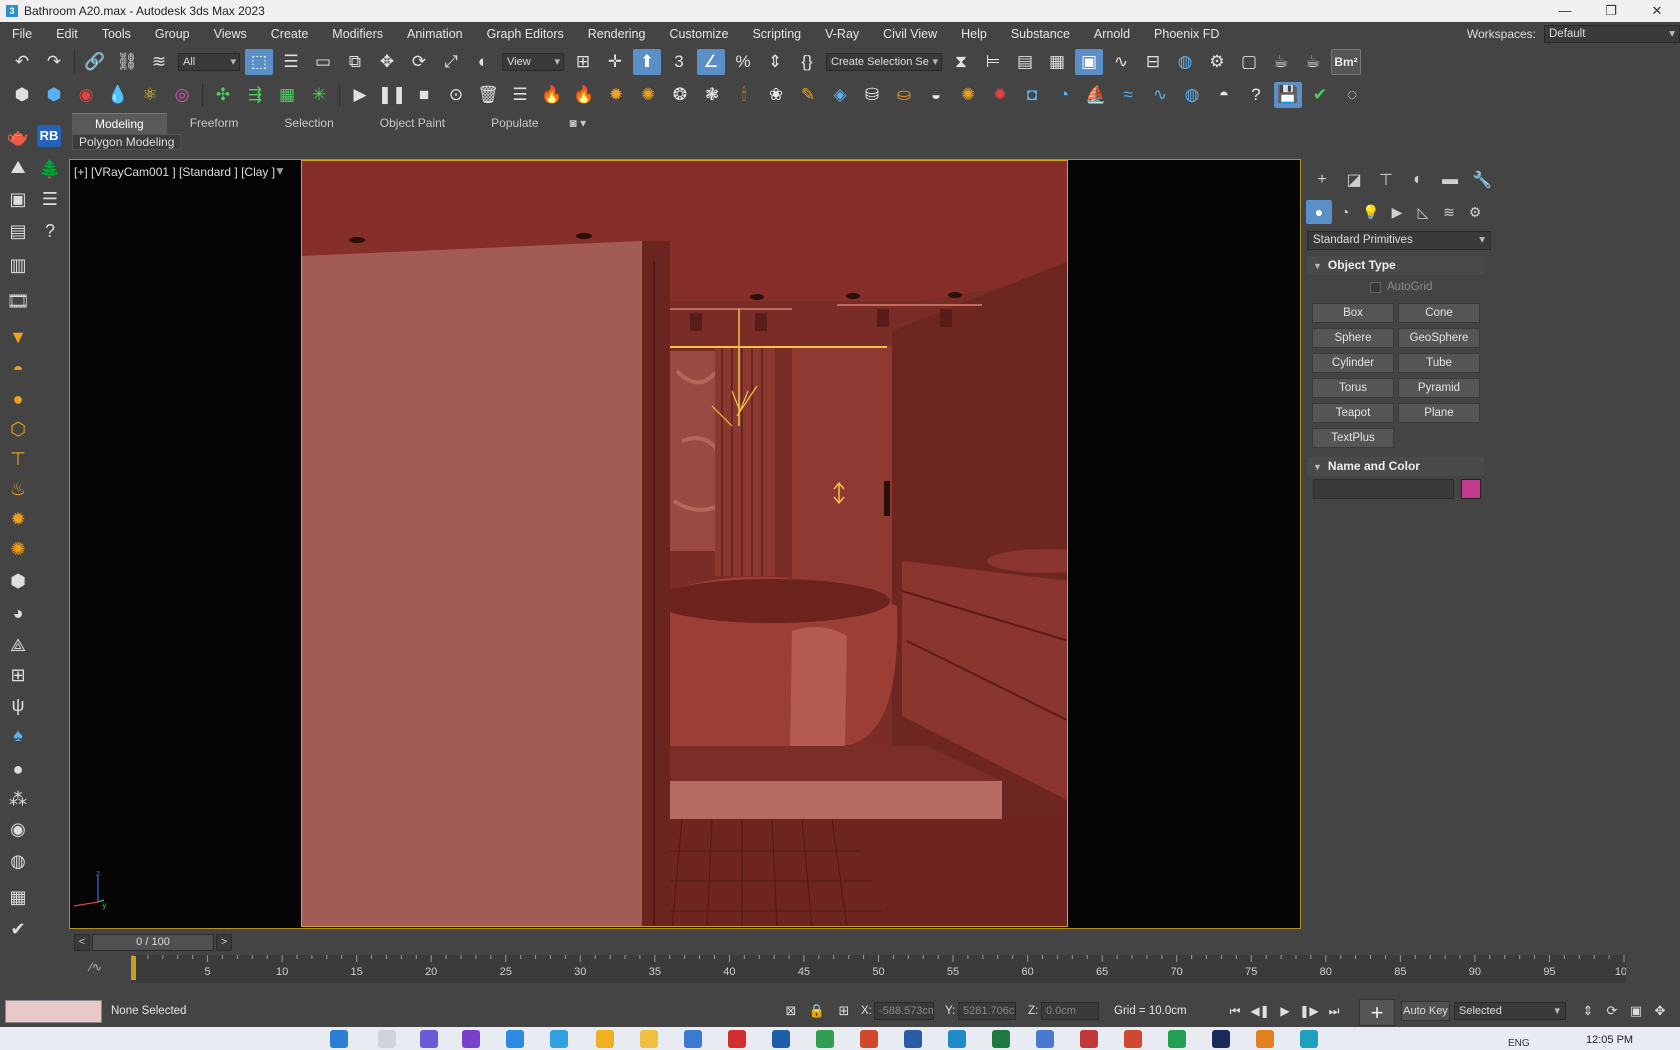  Describe the element at coordinates (808, 95) in the screenshot. I see `brush-icon: ✎` at that location.